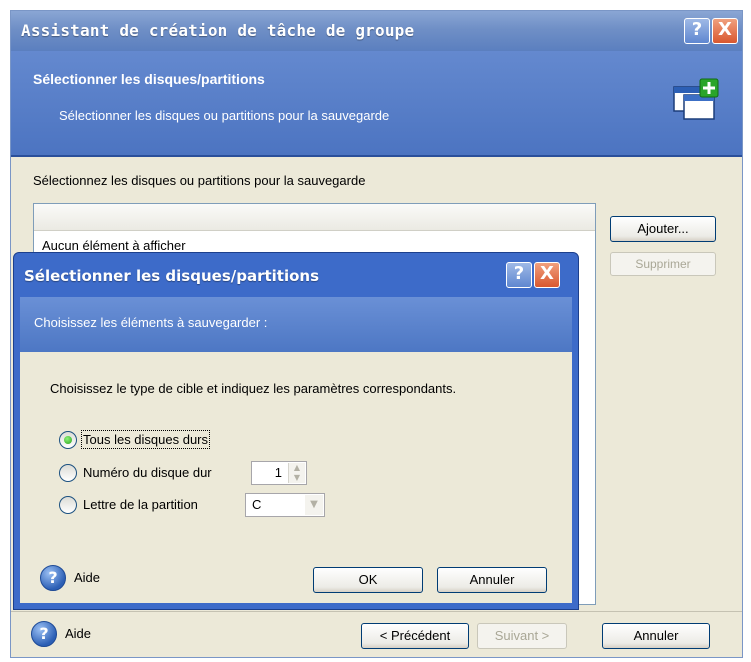 The width and height of the screenshot is (751, 662). I want to click on list-empty-text: Aucun élément à afficher, so click(114, 245).